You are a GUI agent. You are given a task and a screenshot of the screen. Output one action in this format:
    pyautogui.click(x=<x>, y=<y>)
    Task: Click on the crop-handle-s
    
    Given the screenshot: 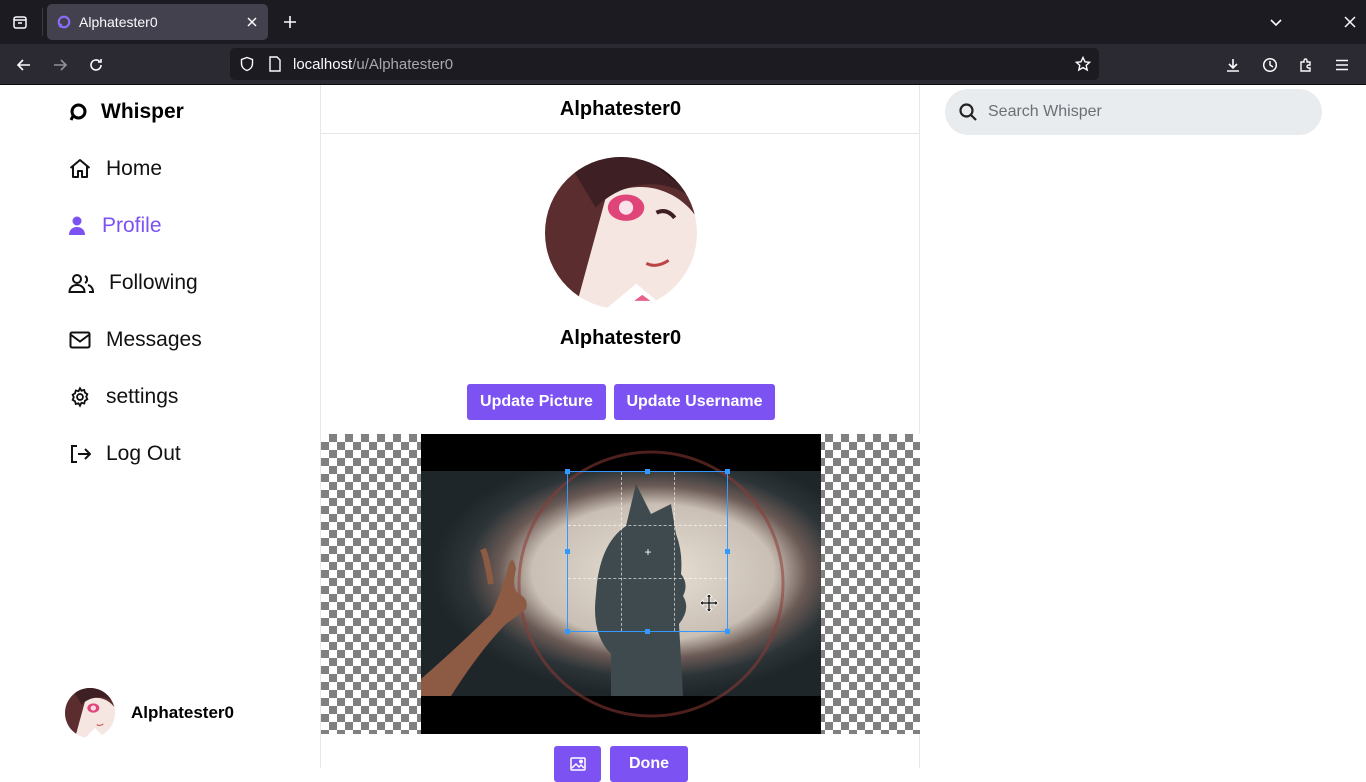 What is the action you would take?
    pyautogui.click(x=647, y=631)
    